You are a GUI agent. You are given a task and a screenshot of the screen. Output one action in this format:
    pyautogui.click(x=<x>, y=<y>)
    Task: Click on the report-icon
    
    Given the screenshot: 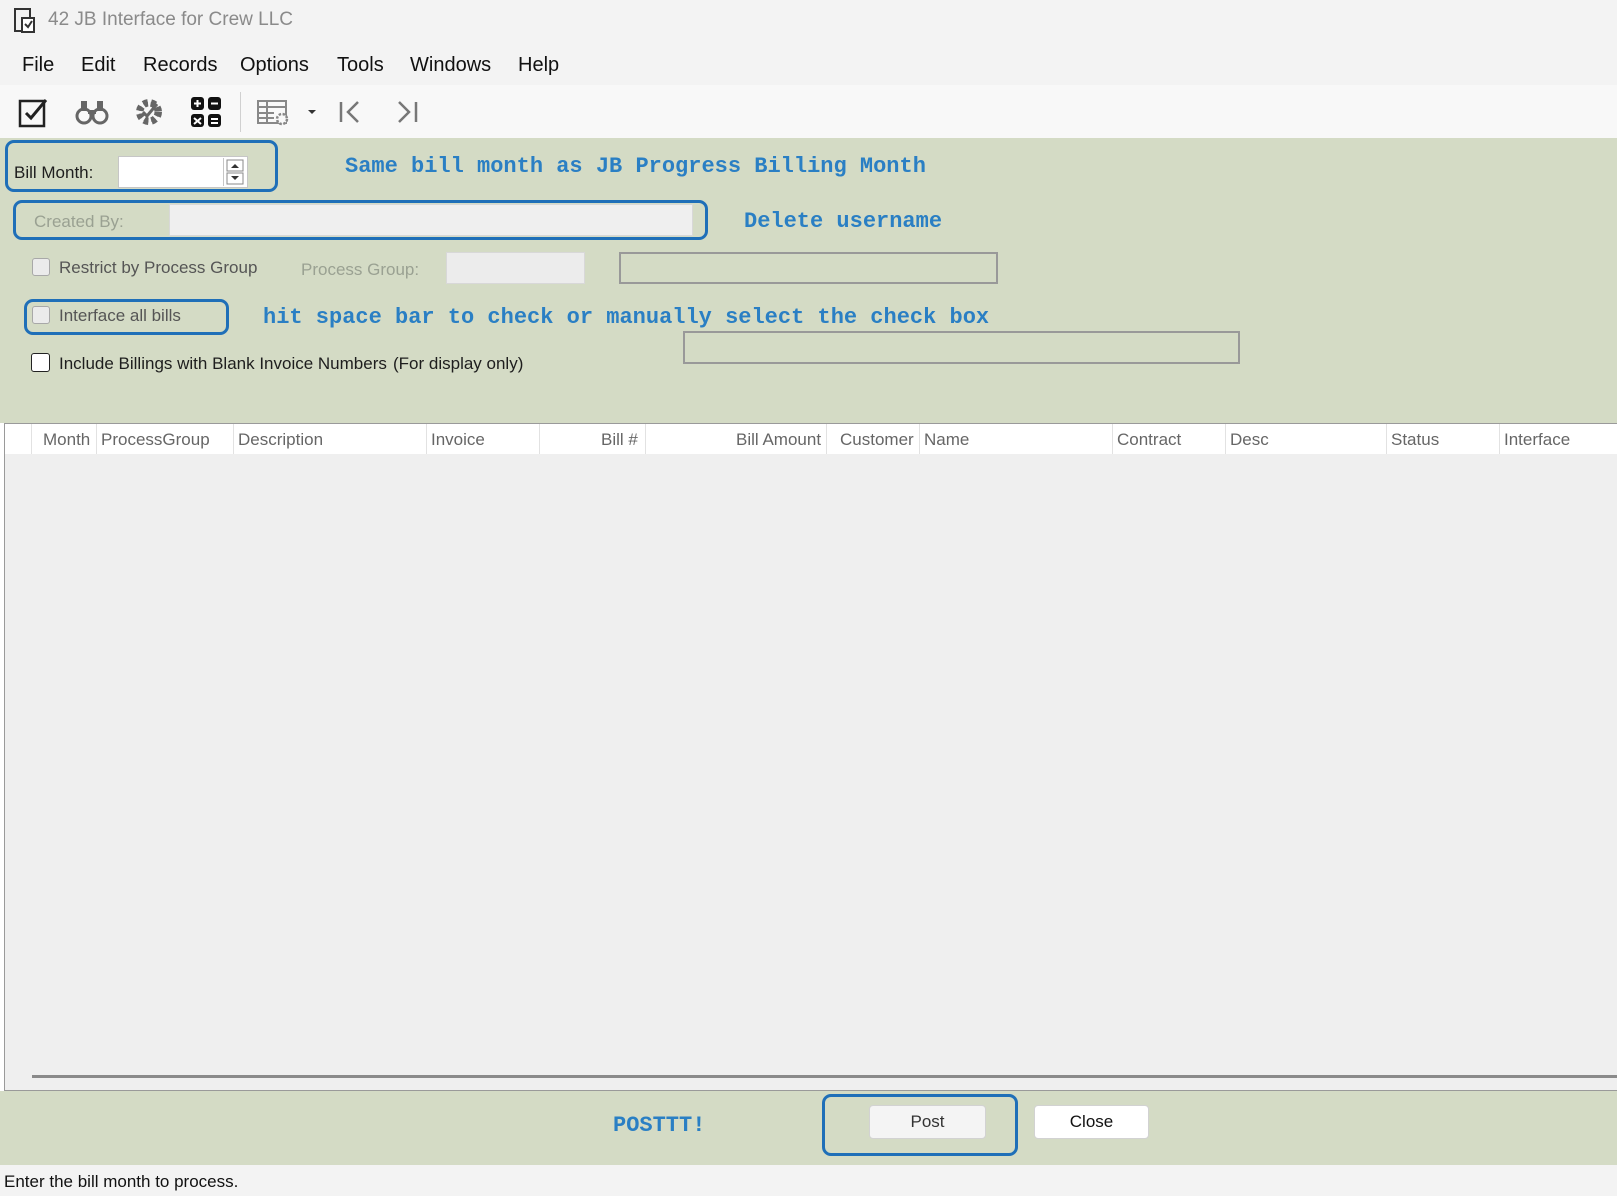 What is the action you would take?
    pyautogui.click(x=25, y=21)
    